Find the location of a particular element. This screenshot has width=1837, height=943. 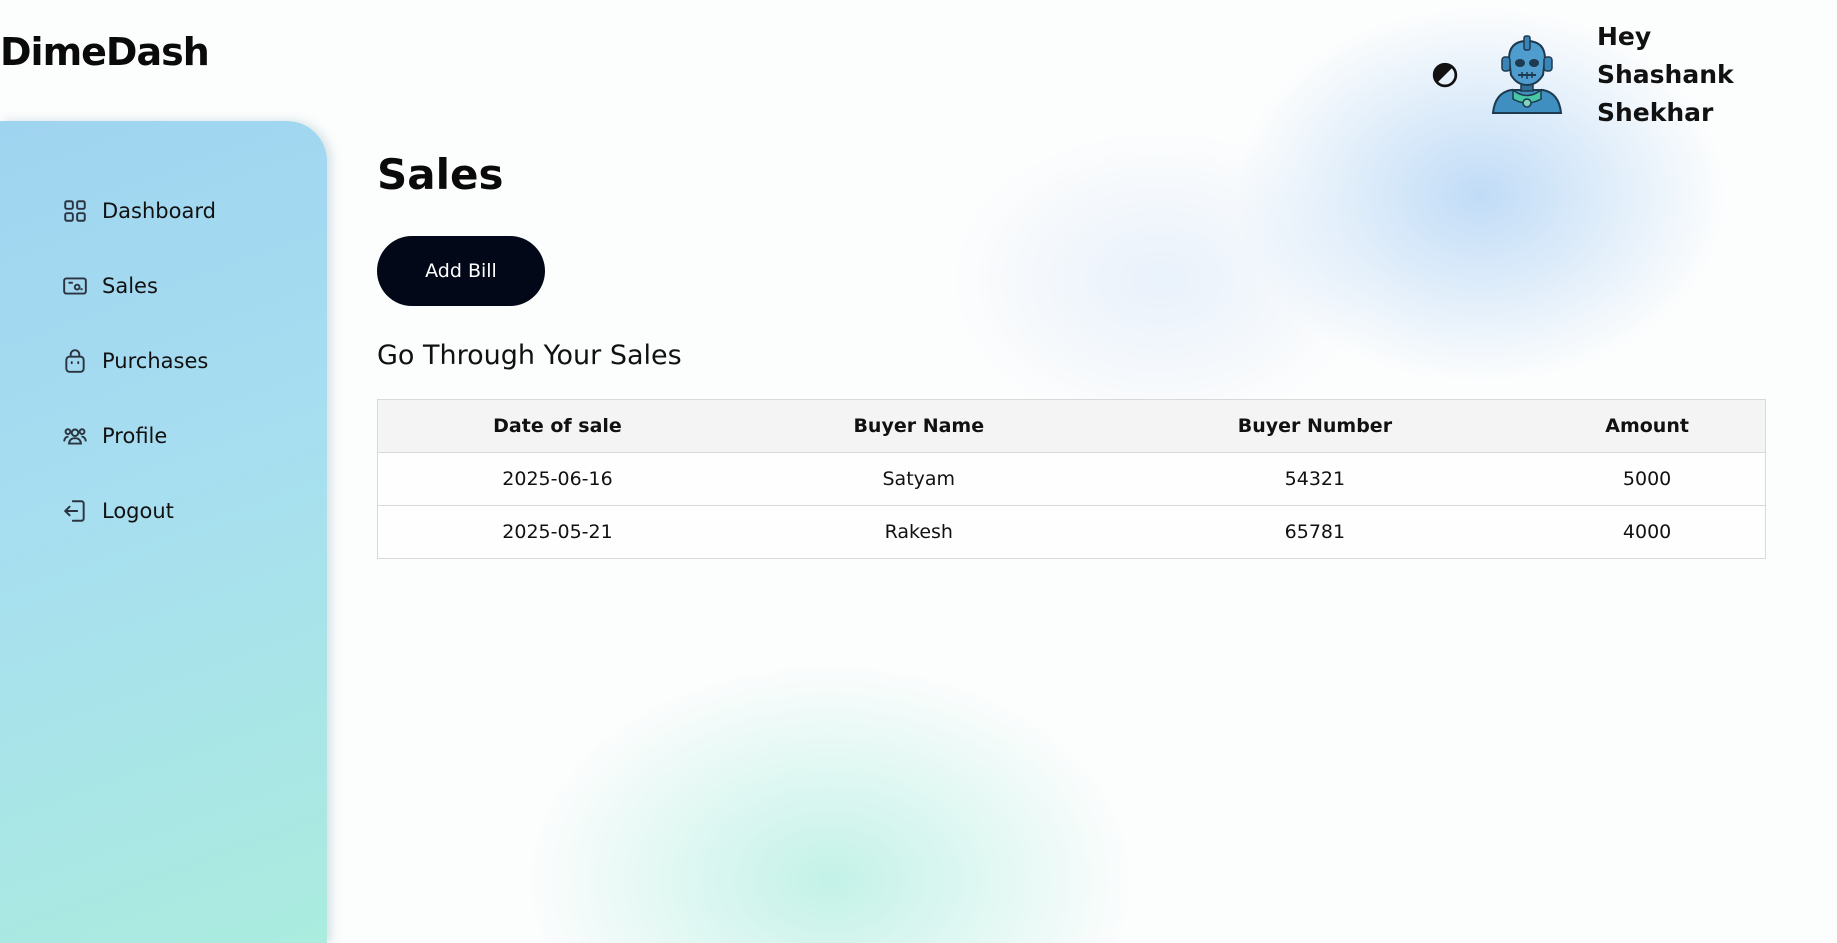

table-row: 2025-06-16 Satyam 54321 5000 is located at coordinates (1071, 479).